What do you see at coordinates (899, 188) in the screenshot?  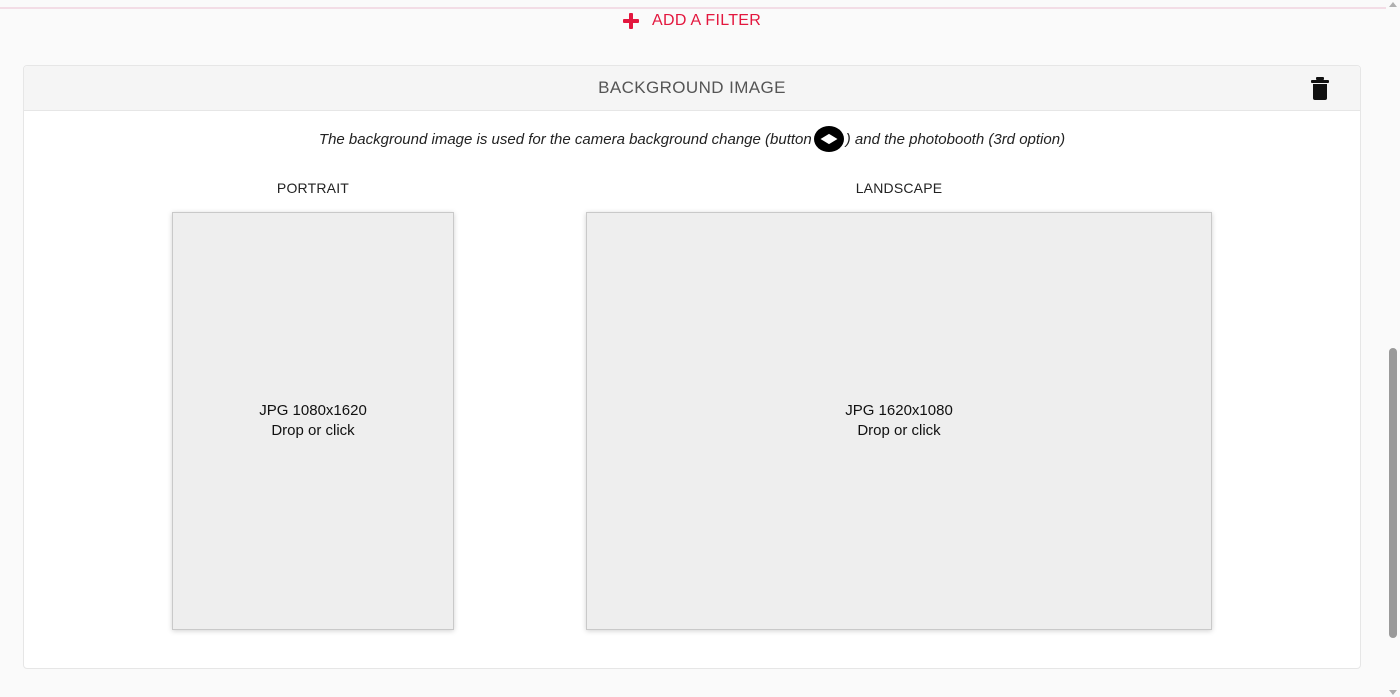 I see `landscape-label: LANDSCAPE` at bounding box center [899, 188].